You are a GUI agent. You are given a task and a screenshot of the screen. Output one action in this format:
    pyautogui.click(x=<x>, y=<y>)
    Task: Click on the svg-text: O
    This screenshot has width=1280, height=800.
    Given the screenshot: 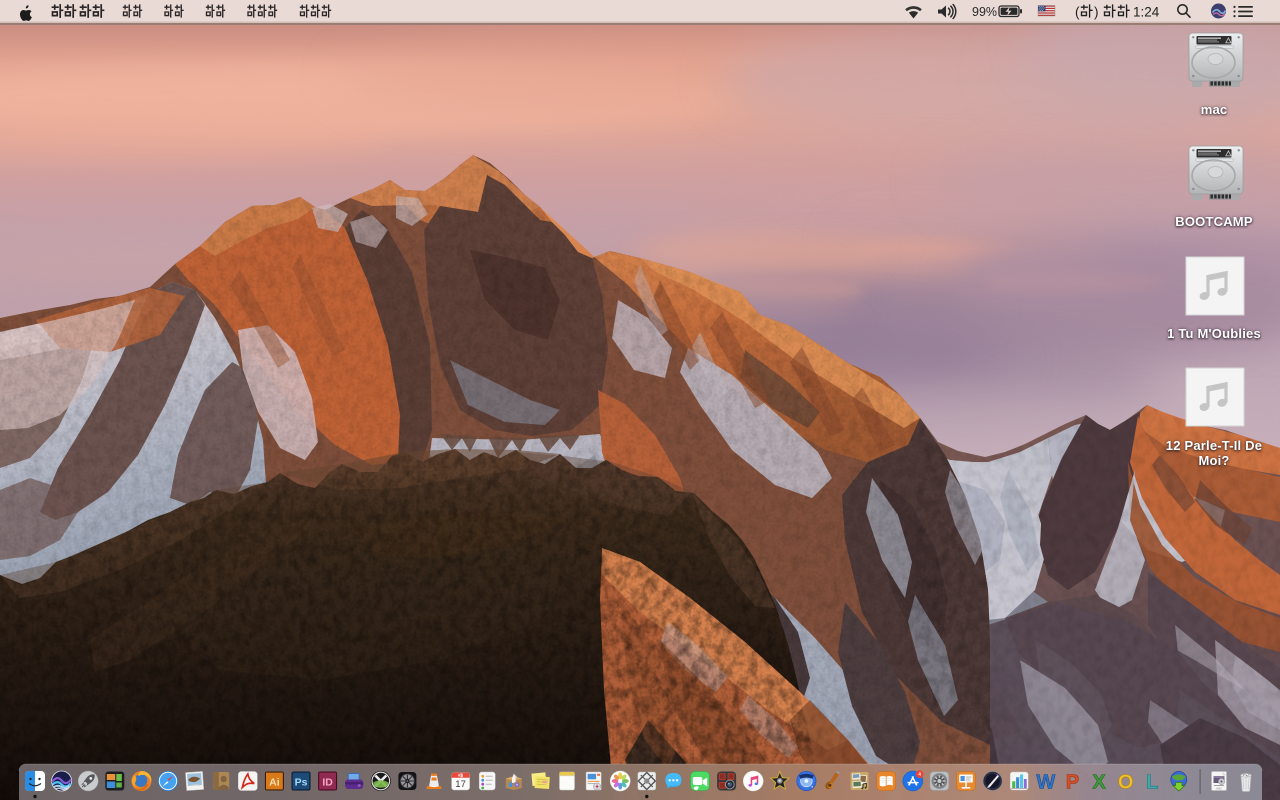 What is the action you would take?
    pyautogui.click(x=1126, y=783)
    